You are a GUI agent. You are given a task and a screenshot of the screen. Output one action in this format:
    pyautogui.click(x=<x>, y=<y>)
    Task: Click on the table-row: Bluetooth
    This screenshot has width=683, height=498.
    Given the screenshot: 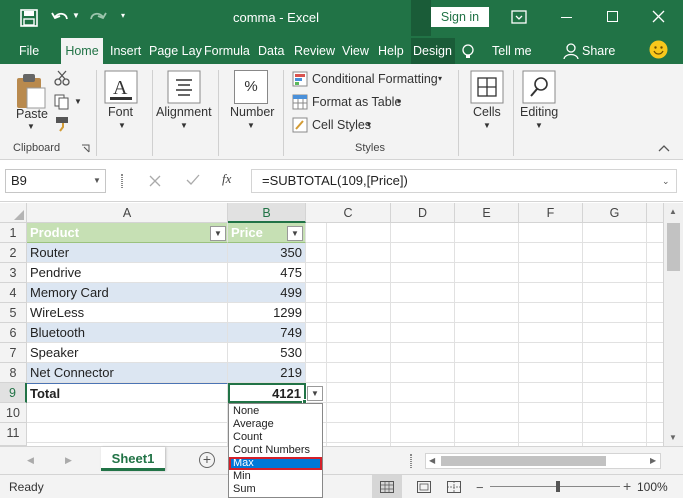 What is the action you would take?
    pyautogui.click(x=127, y=333)
    